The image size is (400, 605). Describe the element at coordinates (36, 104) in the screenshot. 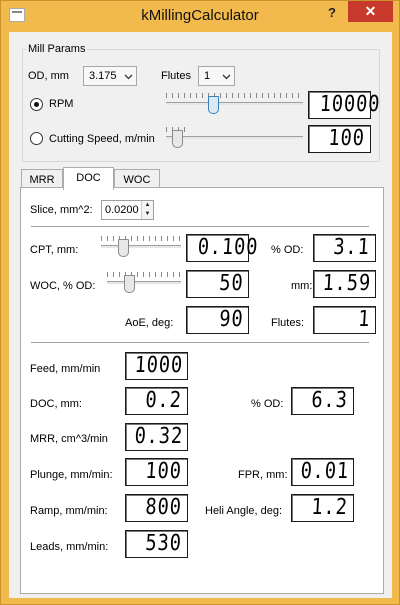

I see `rpm-radio` at that location.